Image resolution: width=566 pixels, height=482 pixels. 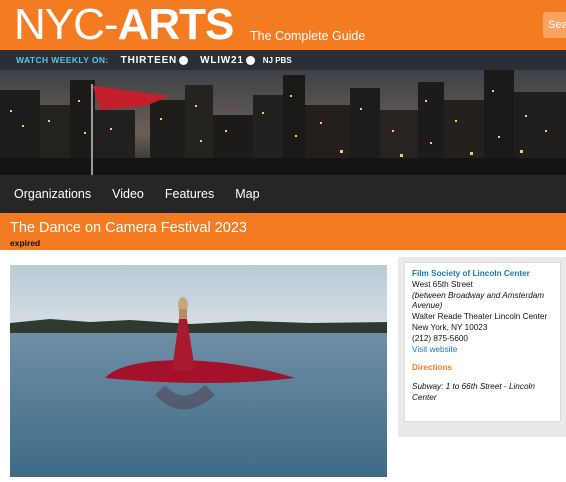 I want to click on logo-arts-text: ARTS, so click(x=176, y=24).